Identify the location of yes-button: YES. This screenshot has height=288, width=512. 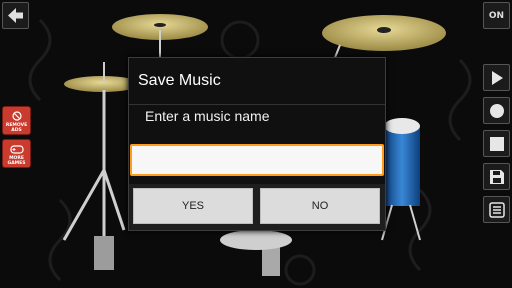
(193, 206).